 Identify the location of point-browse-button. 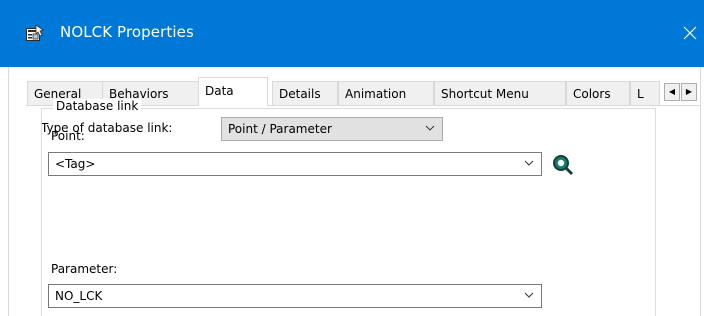
(562, 164).